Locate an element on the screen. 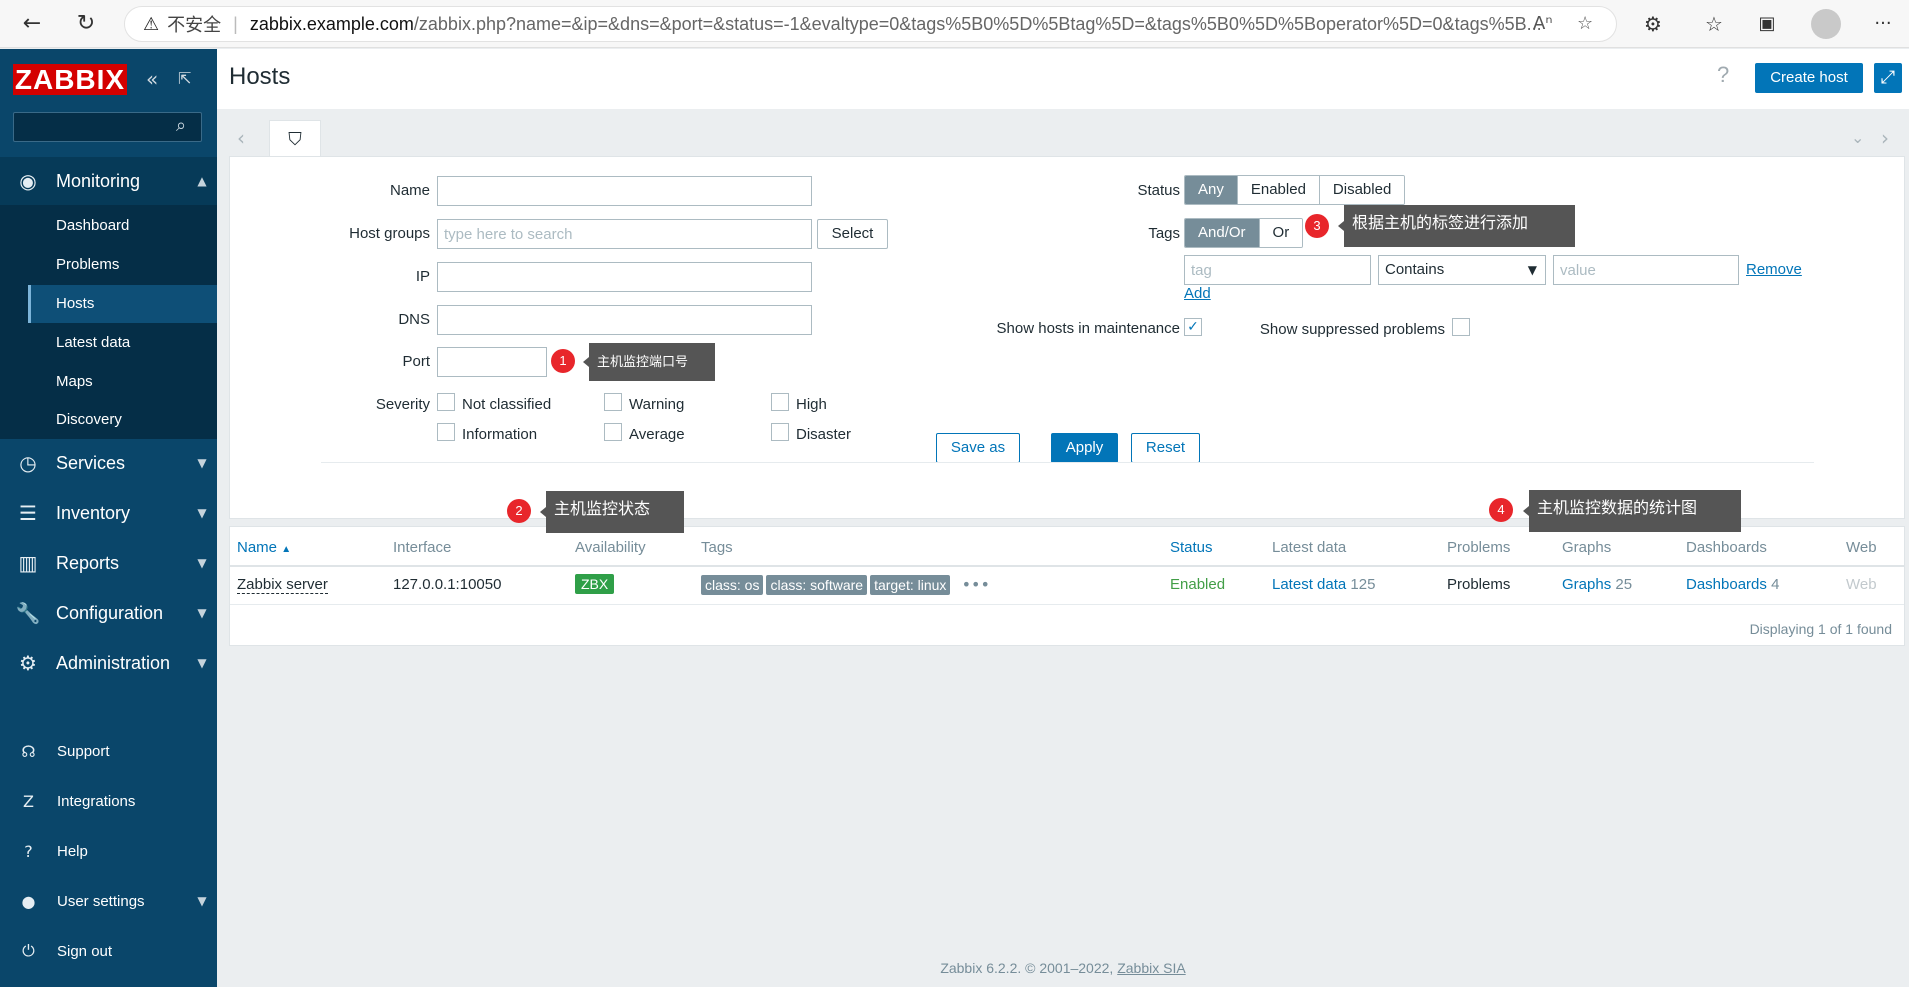  sidebar-item-maps: Maps is located at coordinates (122, 382).